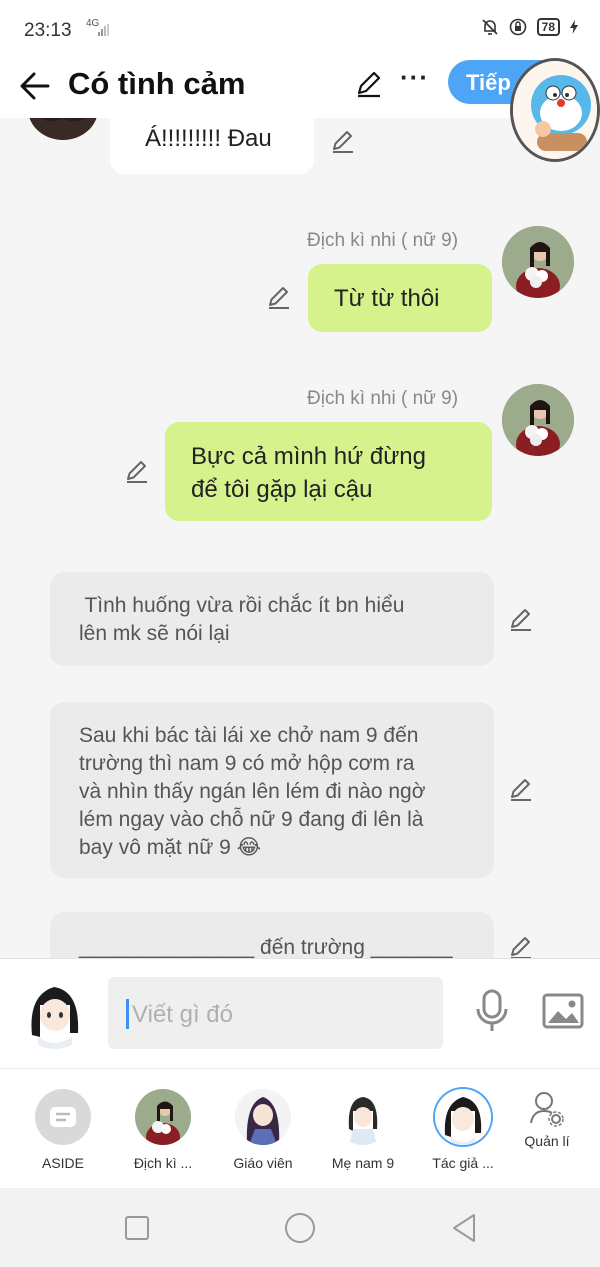 This screenshot has height=1267, width=600. I want to click on character-label: Mẹ nam 9, so click(363, 1163).